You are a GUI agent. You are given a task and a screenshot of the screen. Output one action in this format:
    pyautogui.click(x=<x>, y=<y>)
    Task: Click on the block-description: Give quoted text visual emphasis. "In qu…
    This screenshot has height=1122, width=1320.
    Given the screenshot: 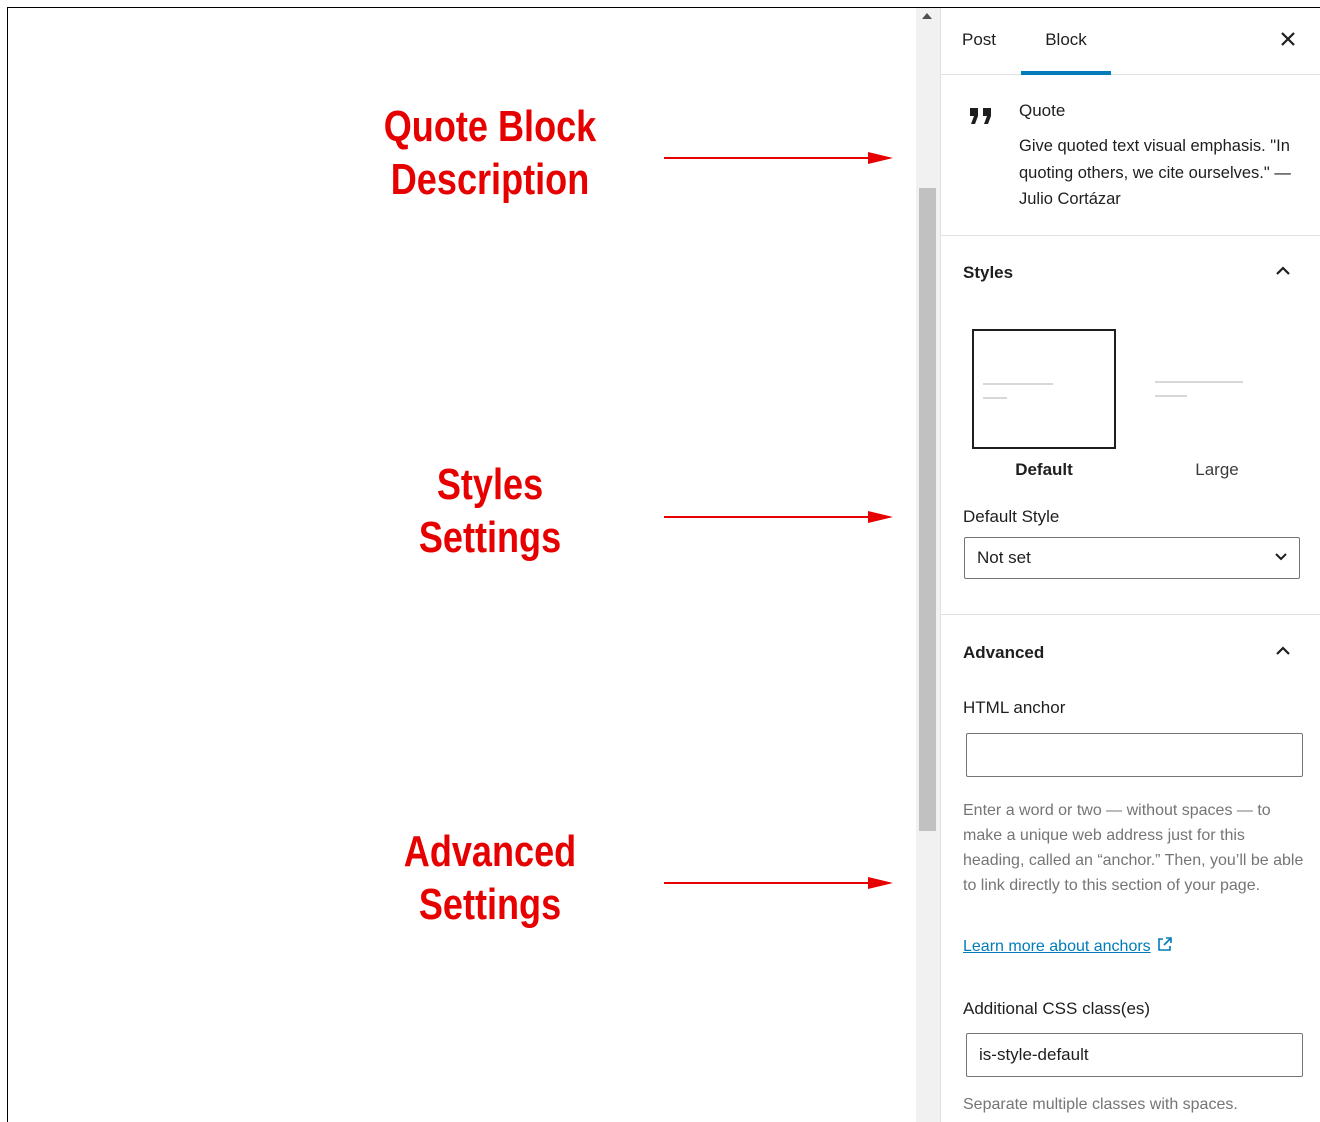 What is the action you would take?
    pyautogui.click(x=1155, y=172)
    